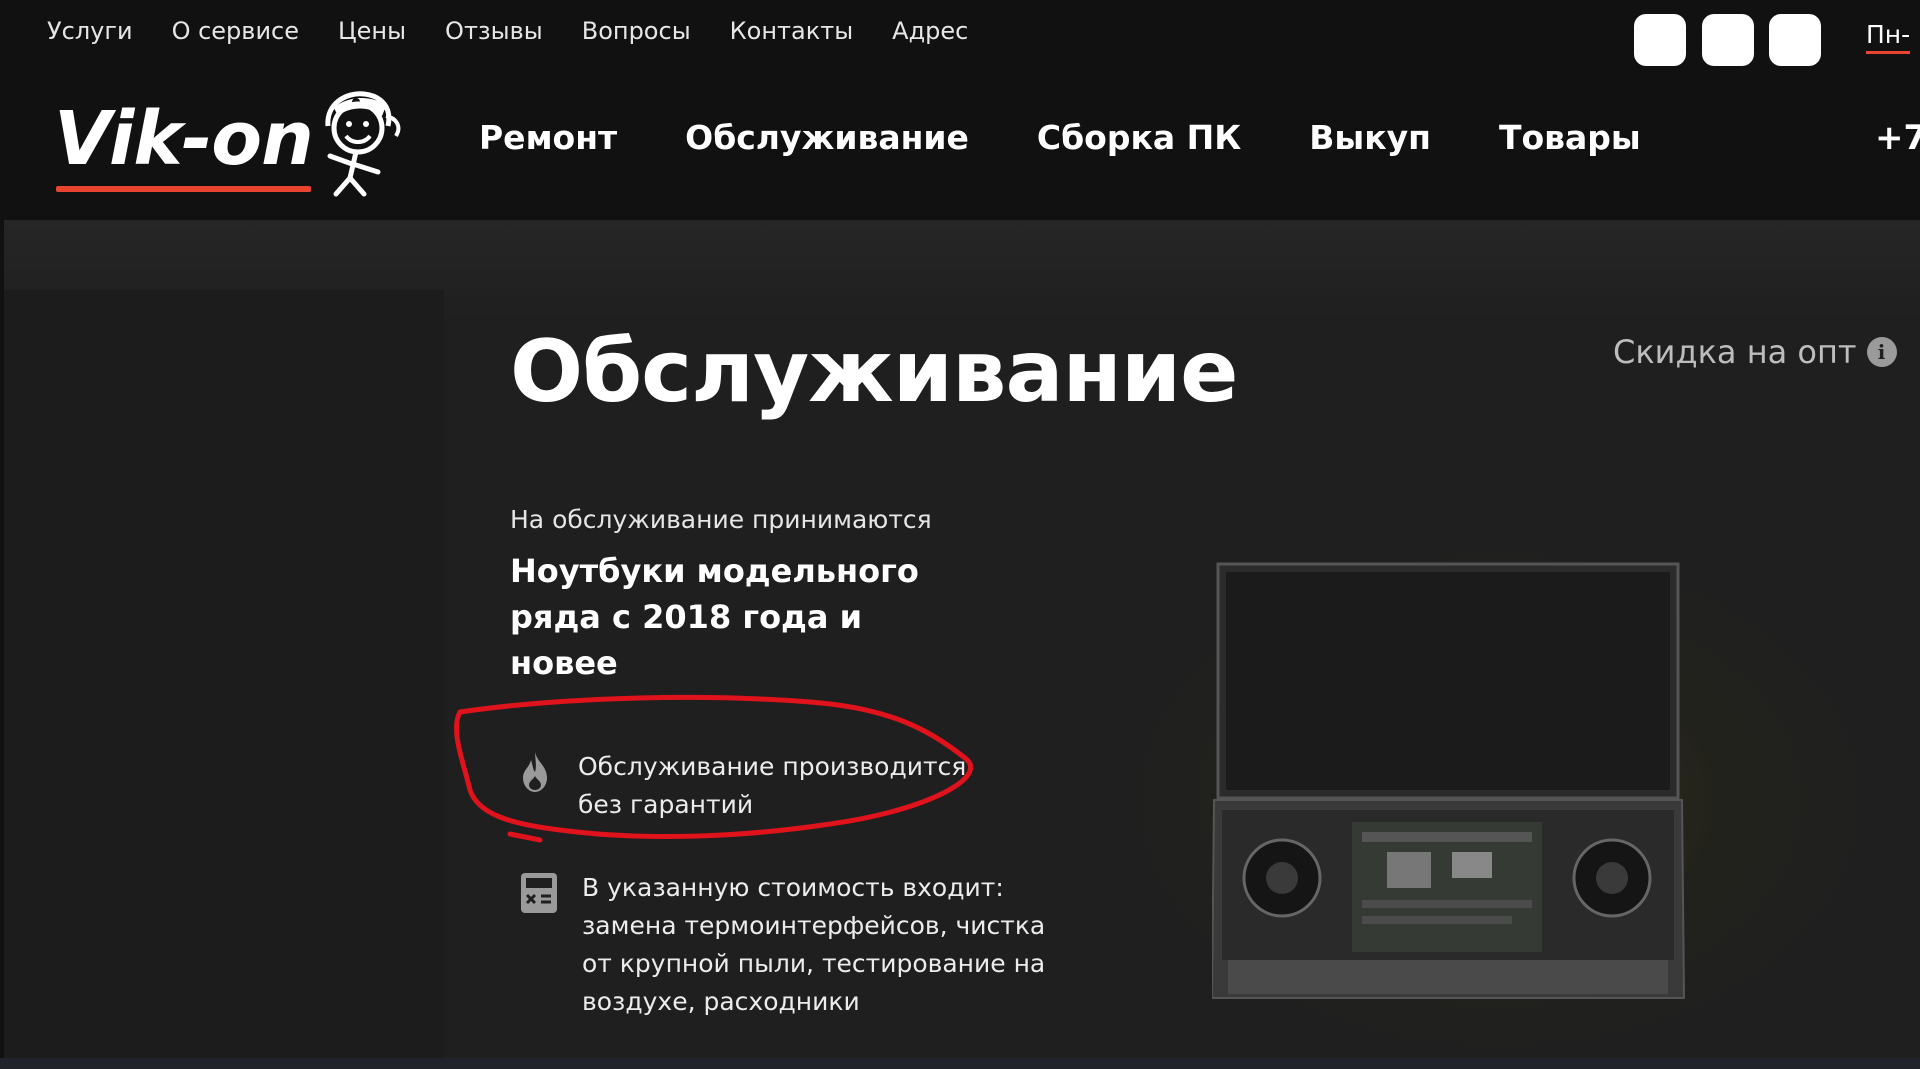 The height and width of the screenshot is (1069, 1920). What do you see at coordinates (1449, 780) in the screenshot?
I see `laptop-image` at bounding box center [1449, 780].